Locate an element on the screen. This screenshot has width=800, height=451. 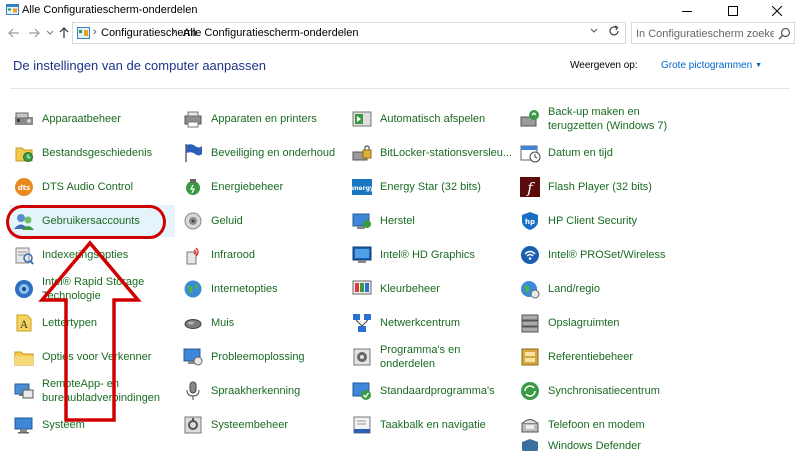
taskbar-icon is located at coordinates (362, 425).